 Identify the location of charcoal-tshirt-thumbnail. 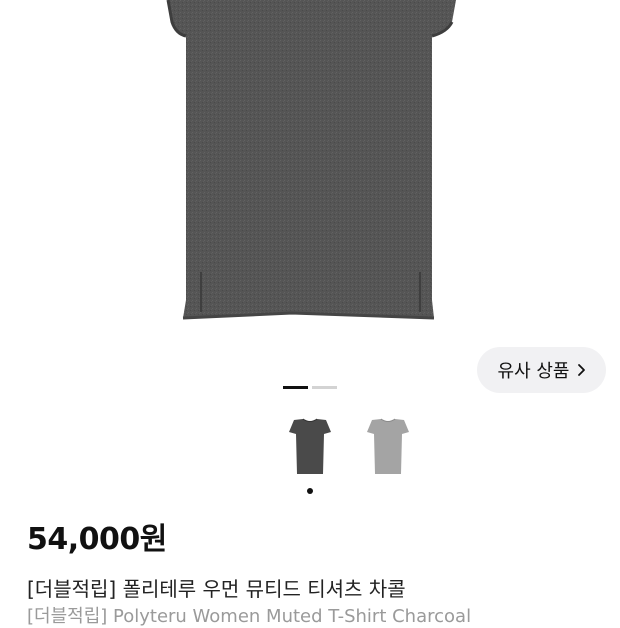
(310, 446).